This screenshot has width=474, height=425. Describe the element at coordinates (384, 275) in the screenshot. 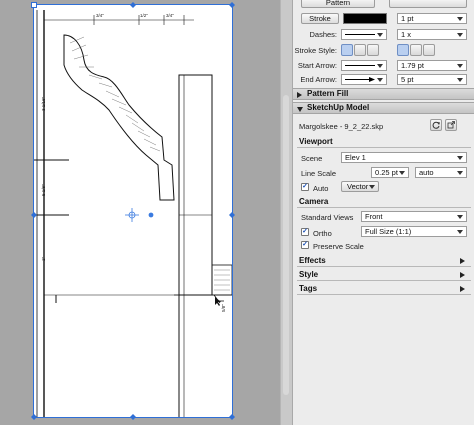

I see `style-header: Style` at that location.